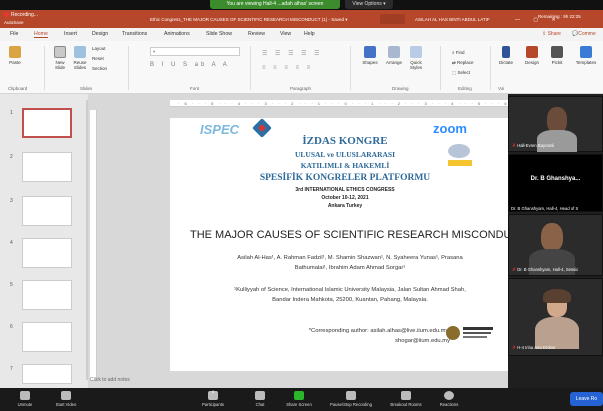  Describe the element at coordinates (299, 404) in the screenshot. I see `share-screen-label: Share Screen` at that location.